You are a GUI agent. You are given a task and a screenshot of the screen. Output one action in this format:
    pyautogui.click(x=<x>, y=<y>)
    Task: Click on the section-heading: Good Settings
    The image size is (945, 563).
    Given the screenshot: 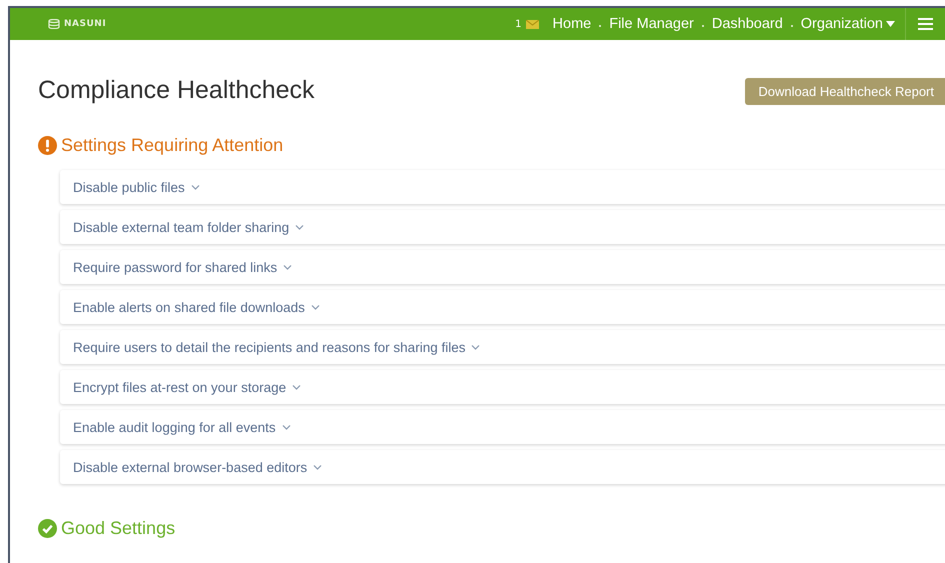 What is the action you would take?
    pyautogui.click(x=118, y=528)
    